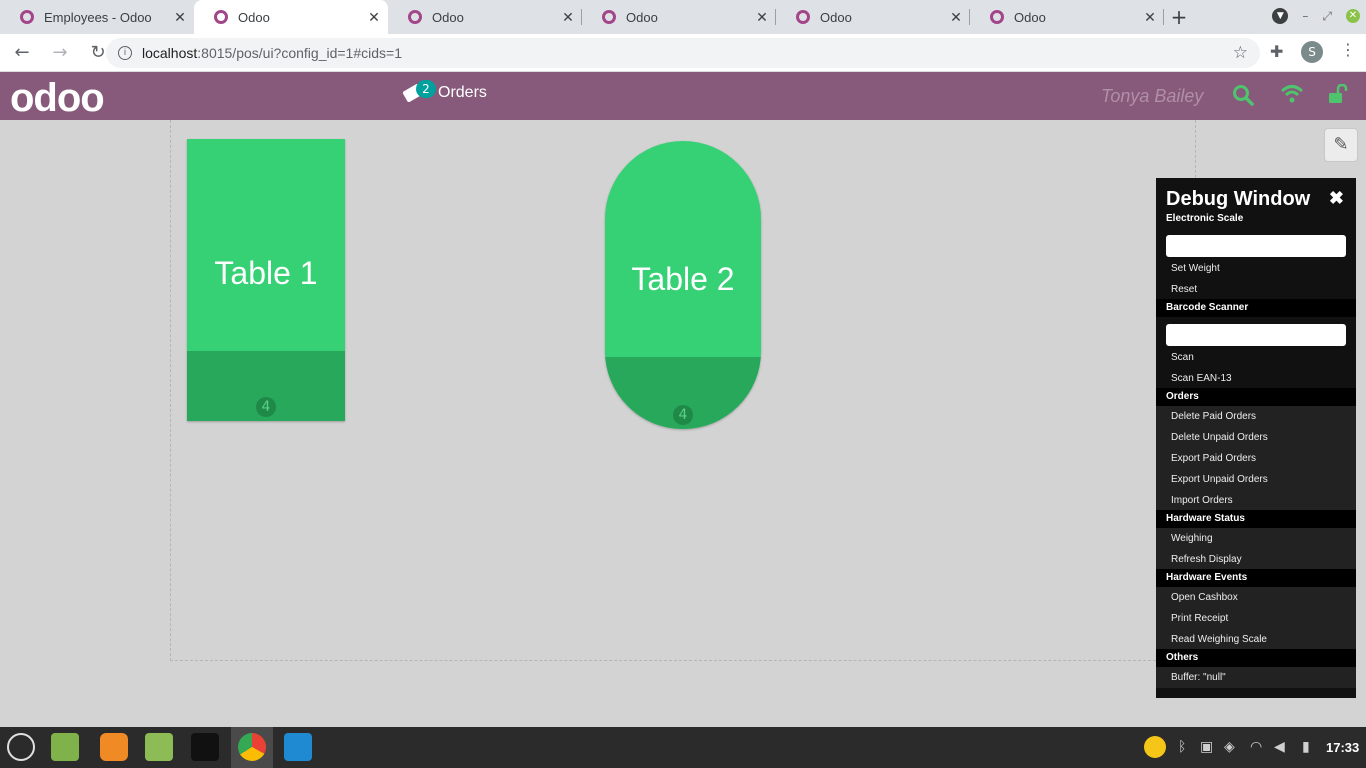  I want to click on tab-title: Employees - Odoo, so click(98, 17).